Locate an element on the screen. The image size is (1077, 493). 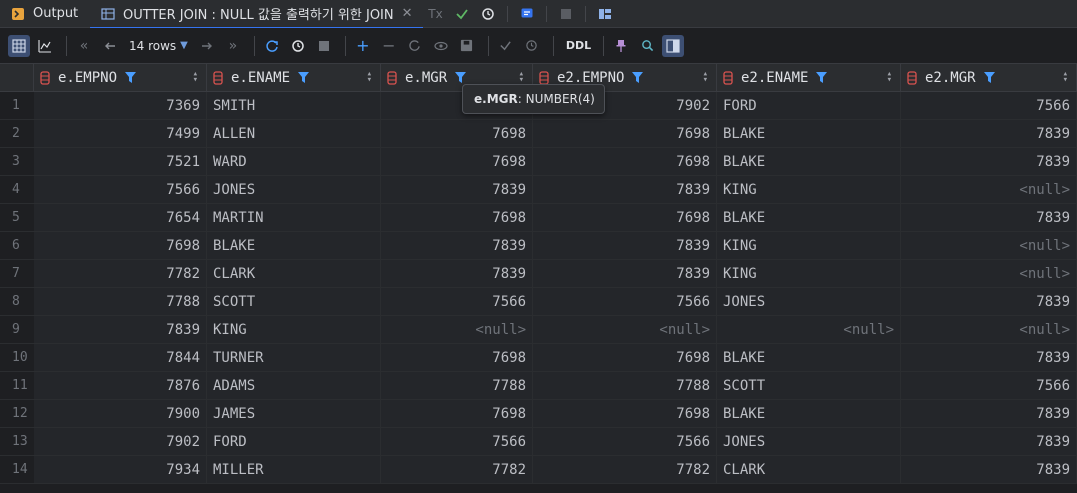
first-page-icon: « is located at coordinates (84, 46).